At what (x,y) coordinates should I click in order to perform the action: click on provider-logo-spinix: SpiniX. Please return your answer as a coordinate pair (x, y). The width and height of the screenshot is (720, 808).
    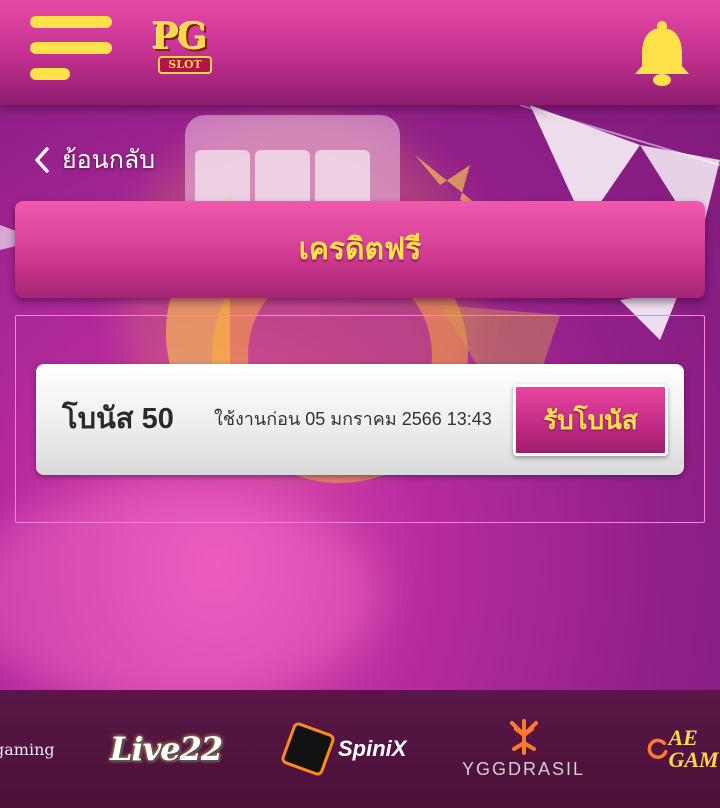
    Looking at the image, I should click on (343, 749).